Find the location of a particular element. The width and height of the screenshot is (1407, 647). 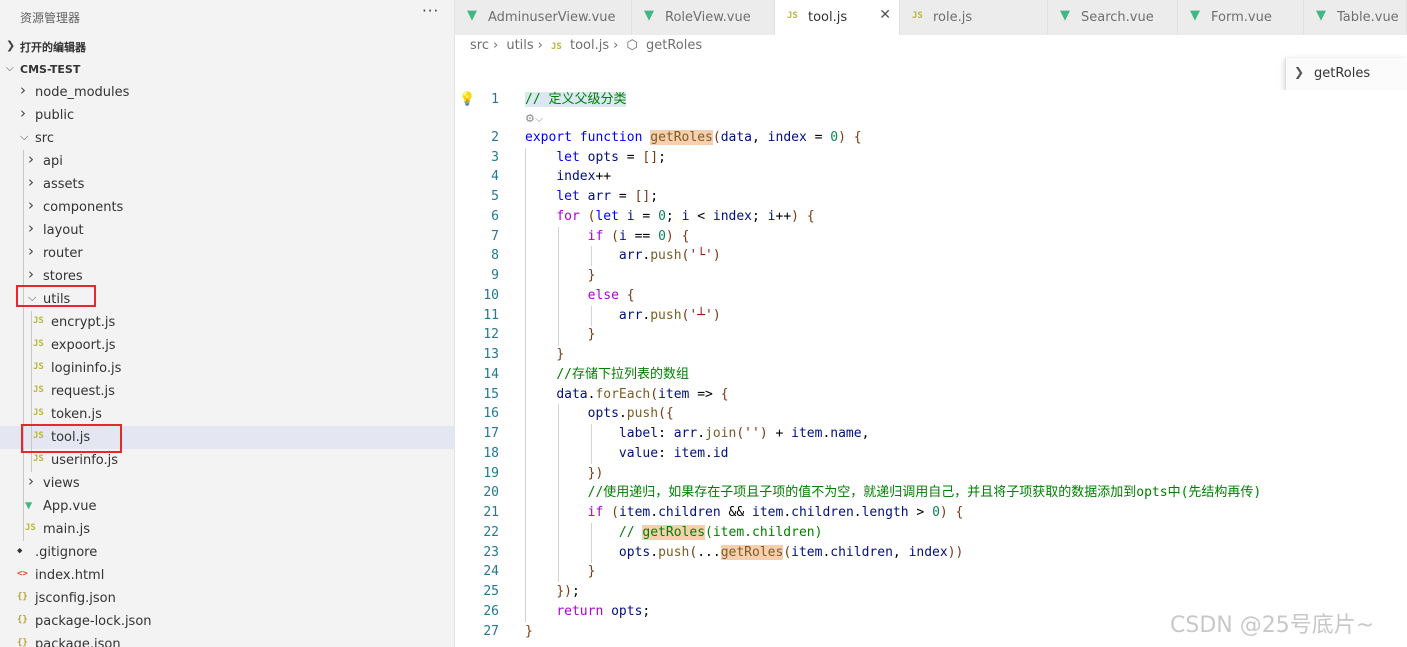

code-line: 1 // 定义父级分类 is located at coordinates (931, 100).